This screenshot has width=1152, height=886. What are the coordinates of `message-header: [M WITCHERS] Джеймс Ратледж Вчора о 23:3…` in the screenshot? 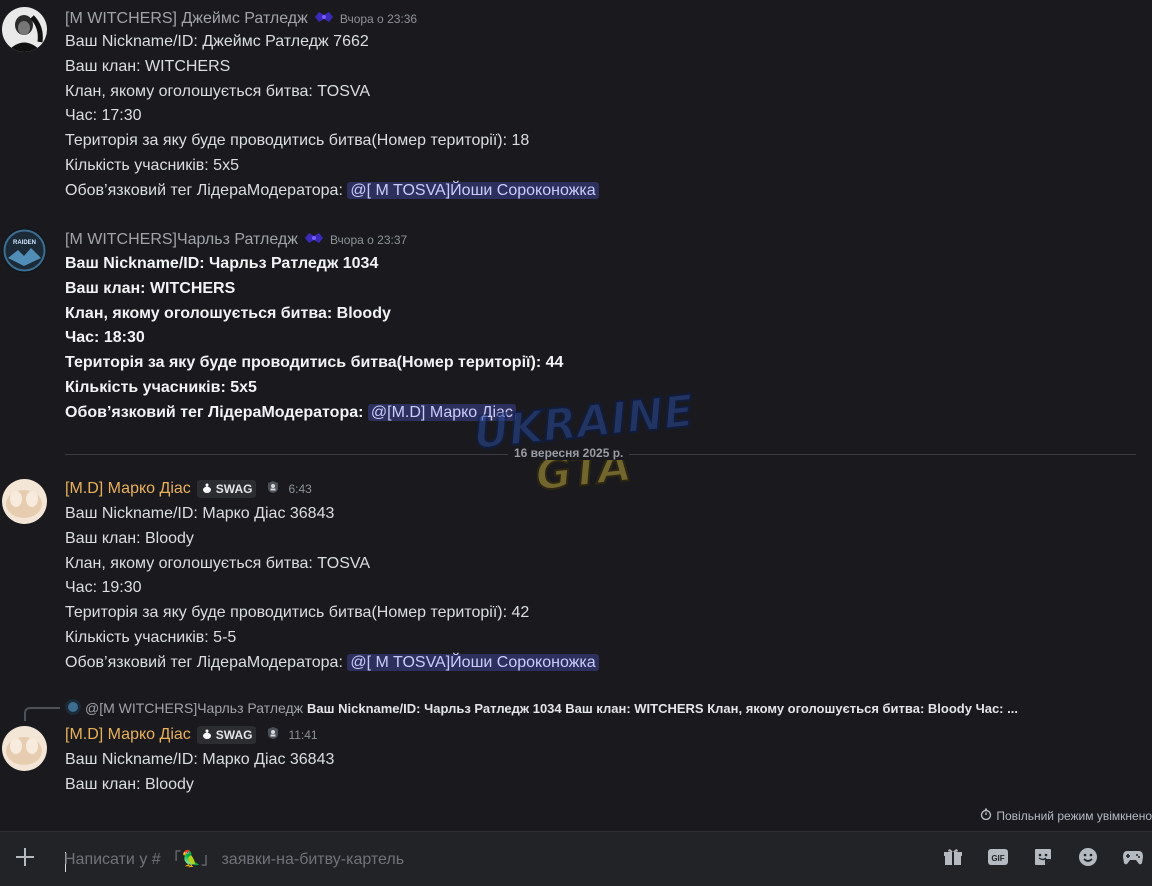 It's located at (241, 19).